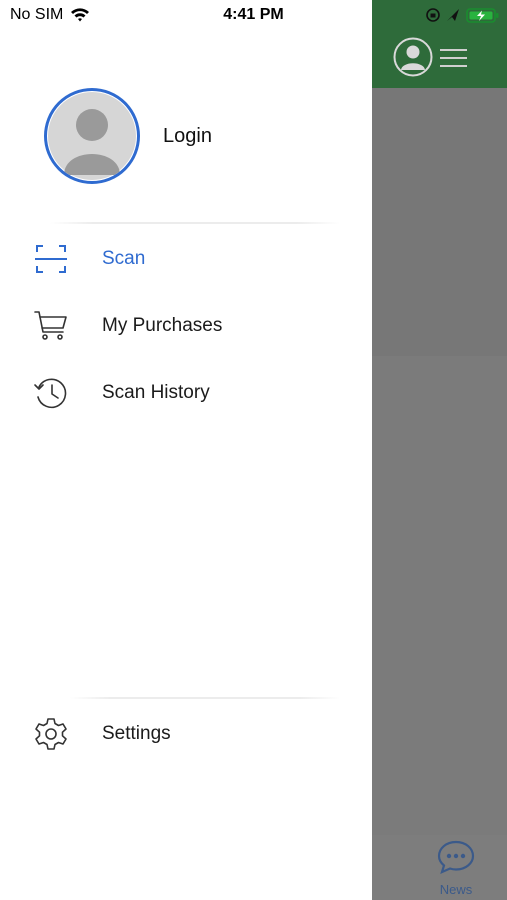 The image size is (507, 900). What do you see at coordinates (453, 15) in the screenshot?
I see `location-arrow-icon` at bounding box center [453, 15].